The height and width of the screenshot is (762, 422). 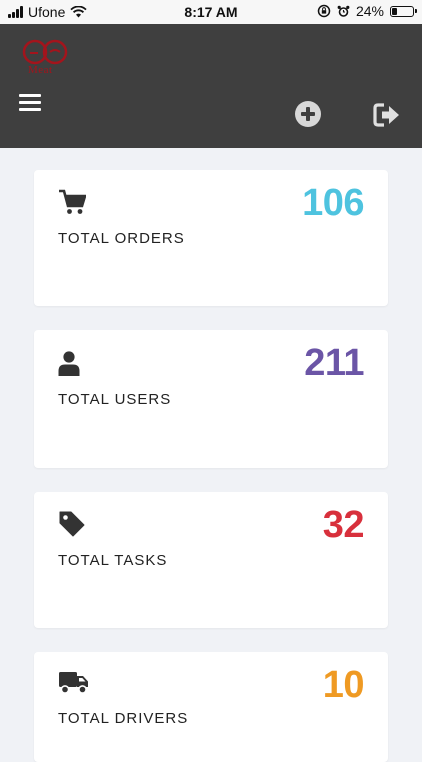 What do you see at coordinates (333, 203) in the screenshot?
I see `stat-value: 106` at bounding box center [333, 203].